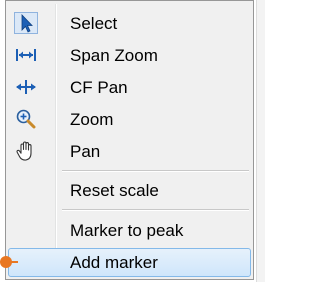 The width and height of the screenshot is (320, 282). What do you see at coordinates (129, 23) in the screenshot?
I see `menu-item-select: Select` at bounding box center [129, 23].